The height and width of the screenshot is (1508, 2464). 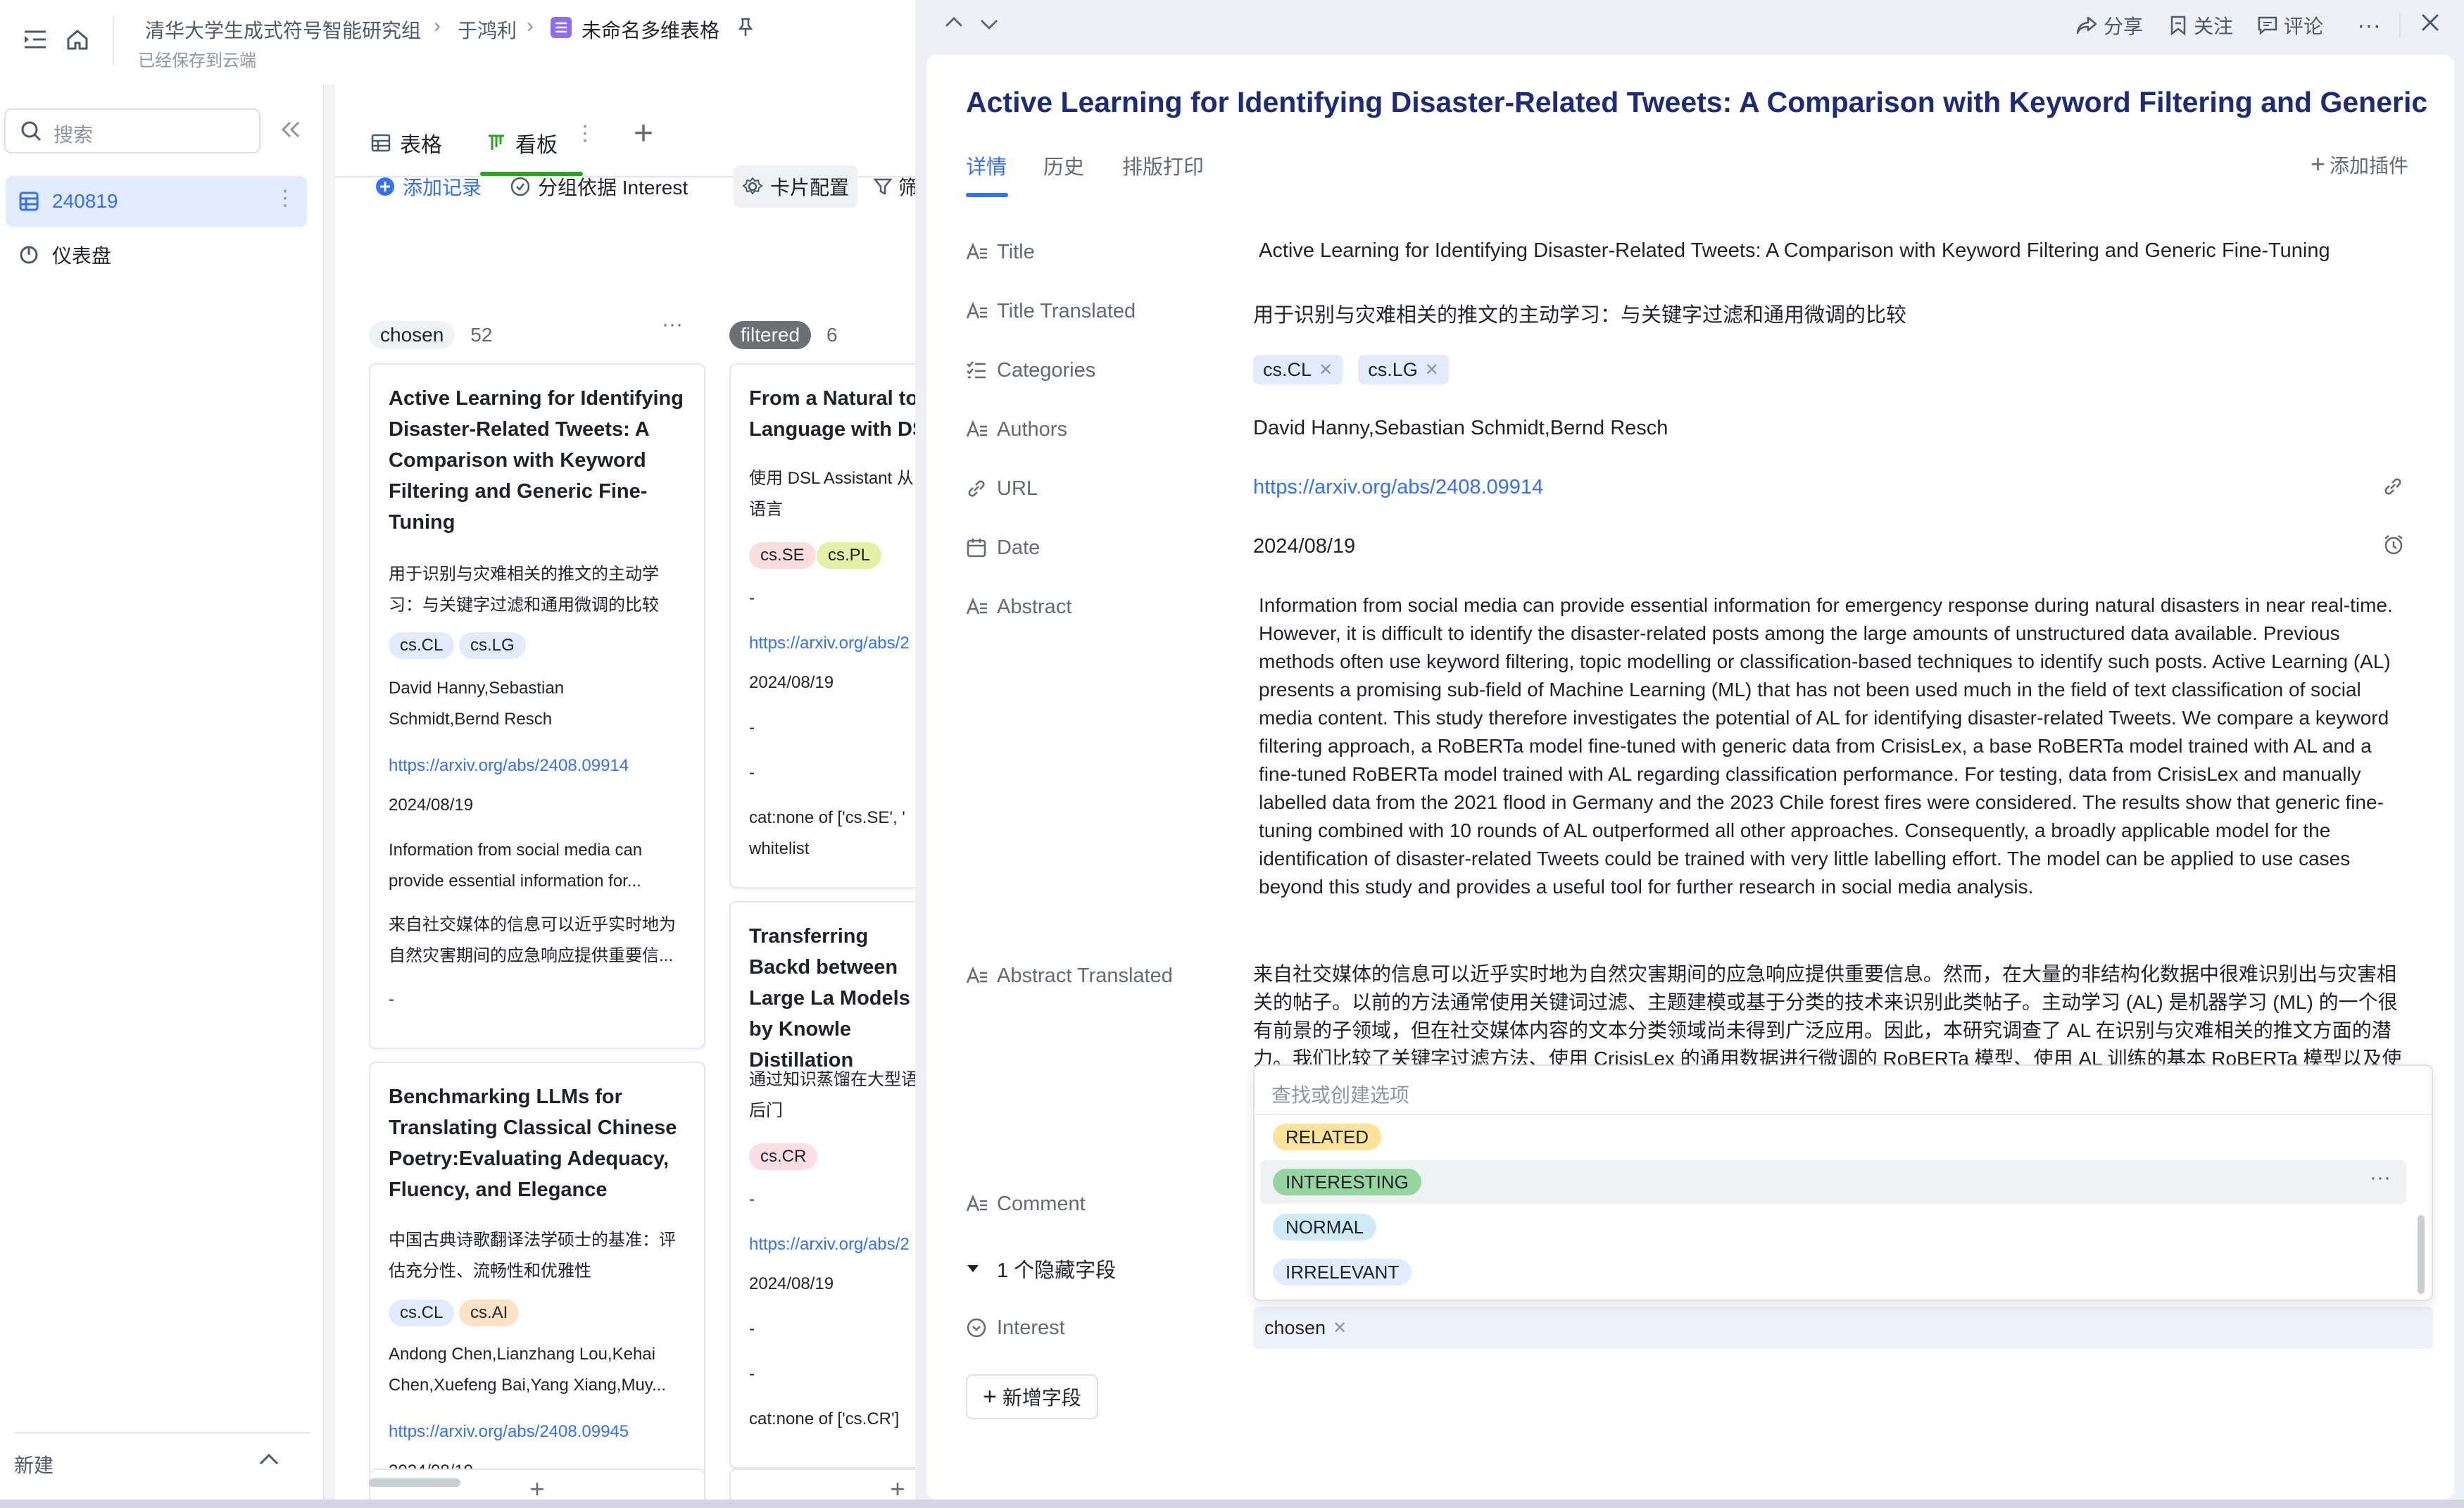 What do you see at coordinates (989, 26) in the screenshot?
I see `chevron-down-icon` at bounding box center [989, 26].